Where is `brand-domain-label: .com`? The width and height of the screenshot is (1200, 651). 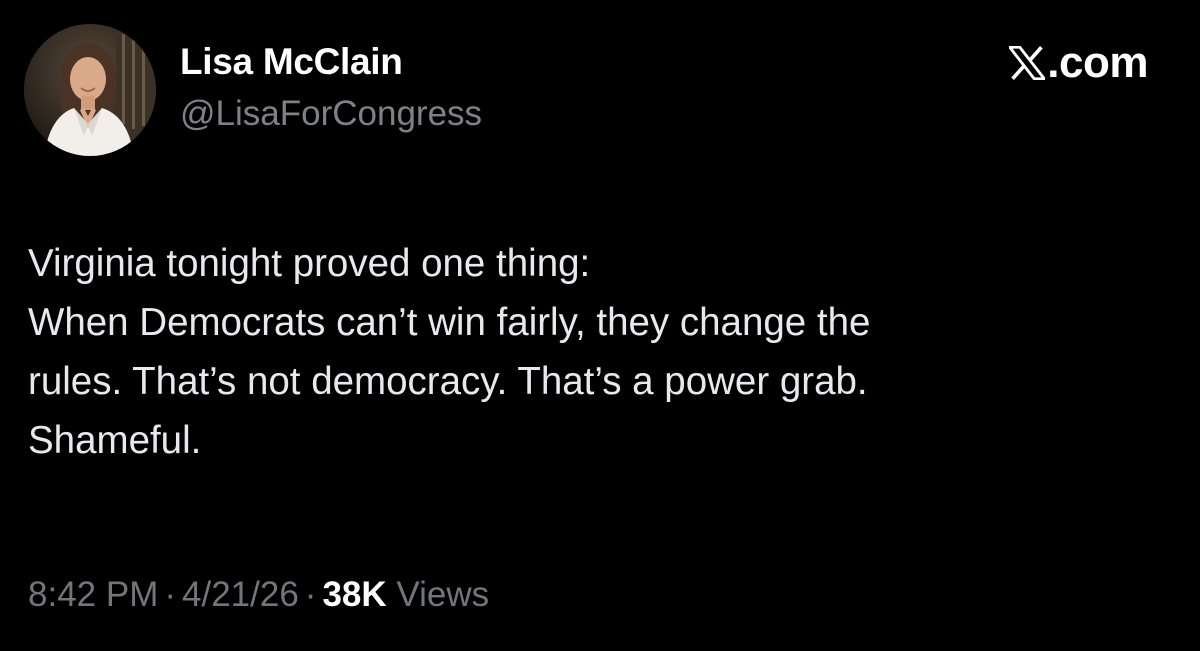 brand-domain-label: .com is located at coordinates (1097, 62).